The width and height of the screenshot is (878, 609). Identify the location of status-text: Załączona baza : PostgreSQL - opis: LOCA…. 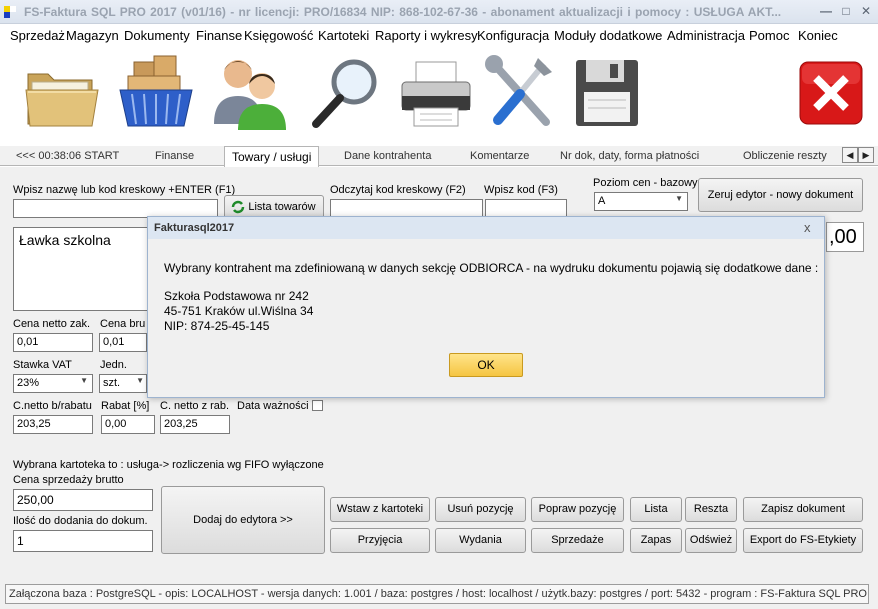
(437, 594).